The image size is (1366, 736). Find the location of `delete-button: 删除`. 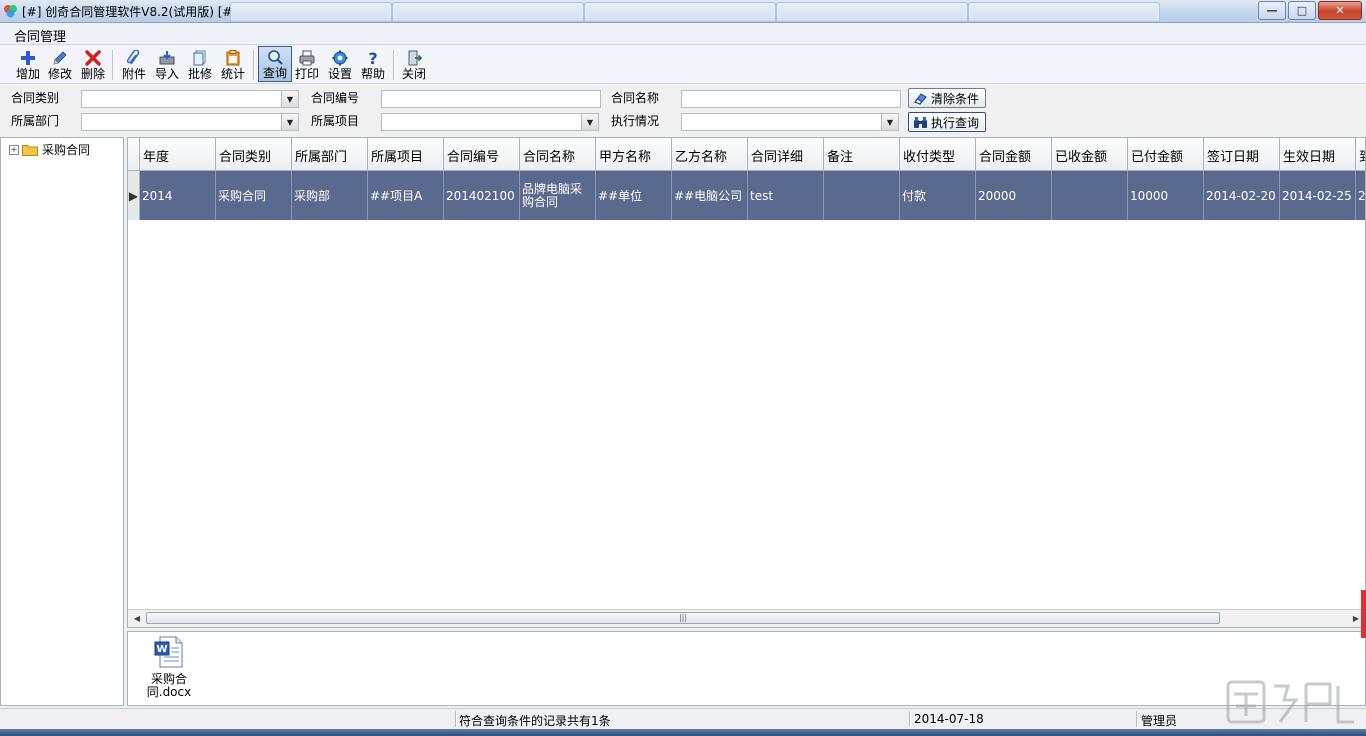

delete-button: 删除 is located at coordinates (93, 65).